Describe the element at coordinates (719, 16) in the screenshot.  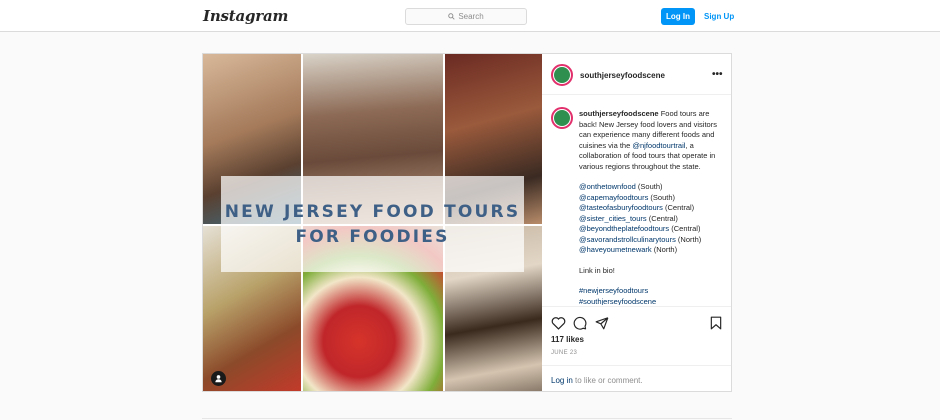
I see `signup-link: Sign Up` at that location.